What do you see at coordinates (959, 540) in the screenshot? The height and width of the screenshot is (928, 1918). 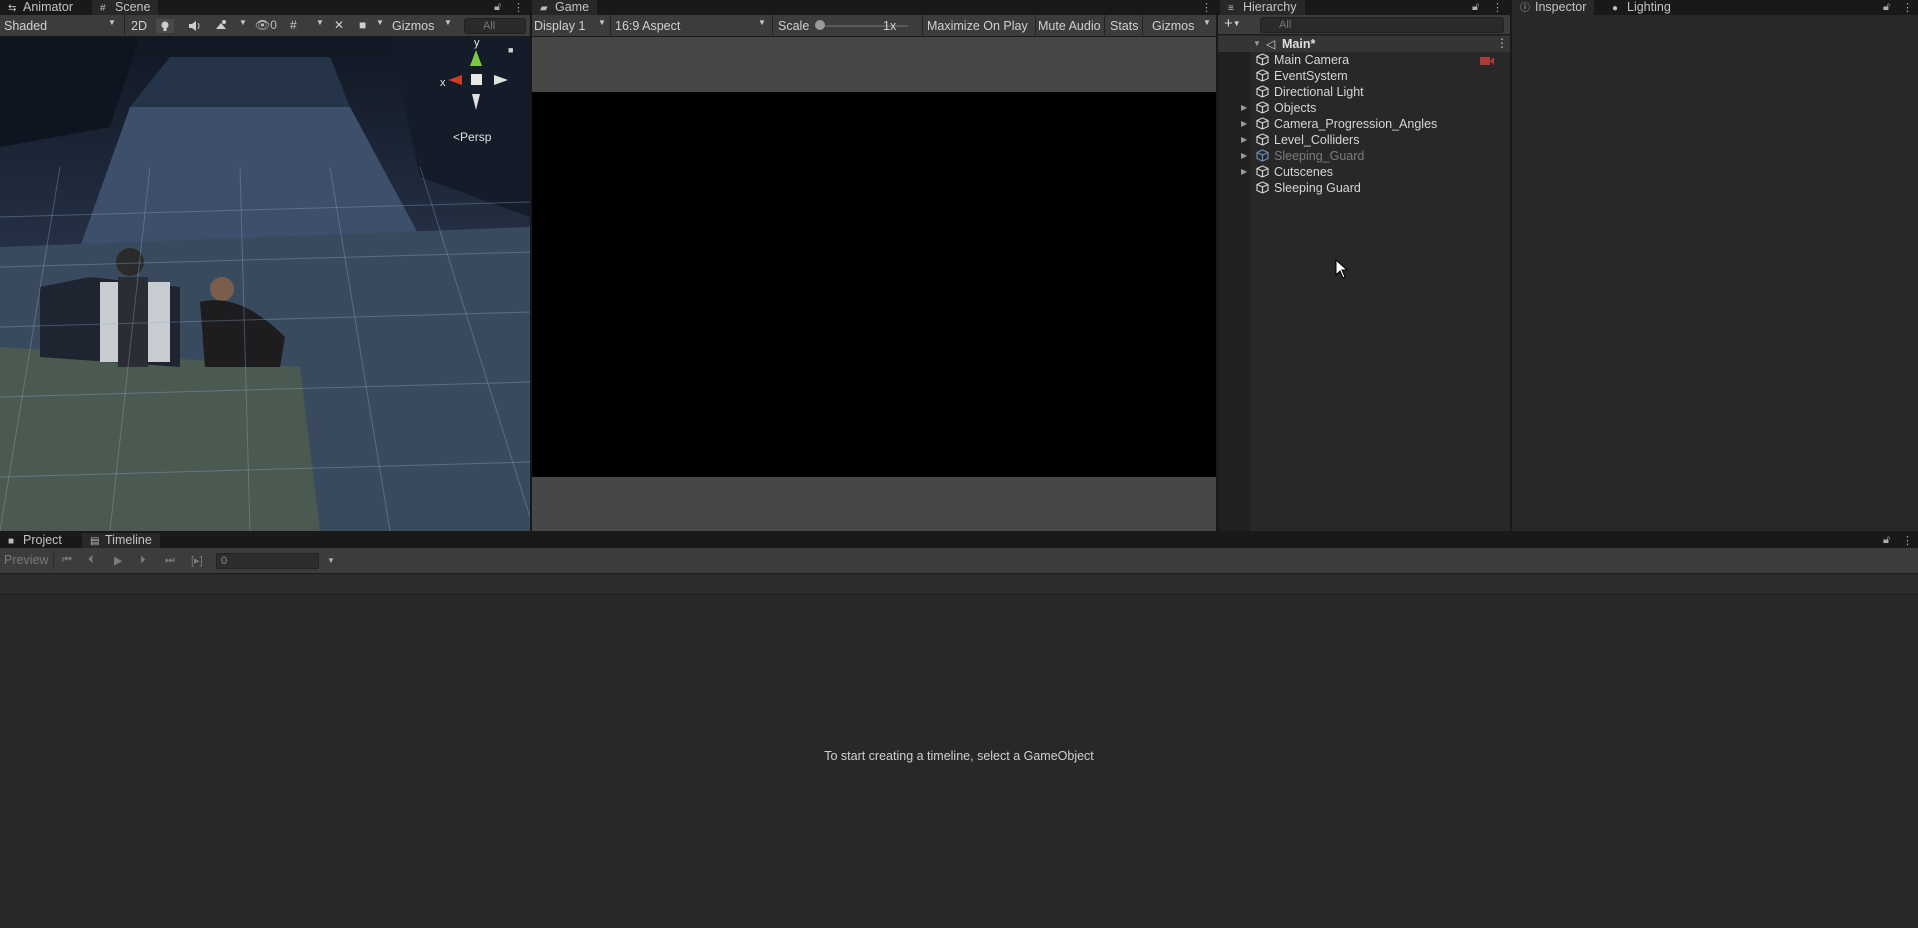 I see `timeline-tab-strip` at bounding box center [959, 540].